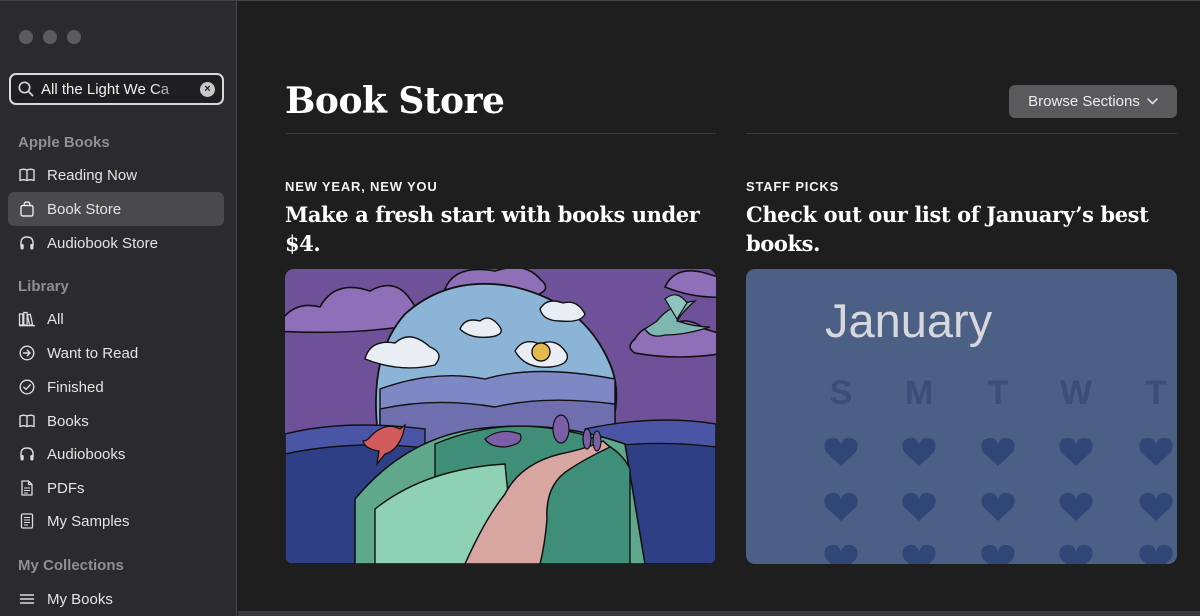  I want to click on section-heading-my-collections: My Collections, so click(71, 565).